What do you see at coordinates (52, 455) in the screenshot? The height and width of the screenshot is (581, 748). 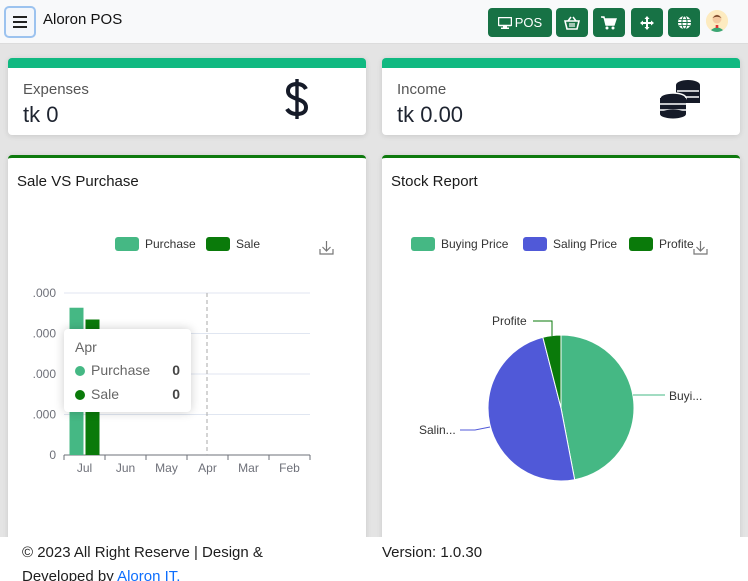 I see `y-tick-label: 0` at bounding box center [52, 455].